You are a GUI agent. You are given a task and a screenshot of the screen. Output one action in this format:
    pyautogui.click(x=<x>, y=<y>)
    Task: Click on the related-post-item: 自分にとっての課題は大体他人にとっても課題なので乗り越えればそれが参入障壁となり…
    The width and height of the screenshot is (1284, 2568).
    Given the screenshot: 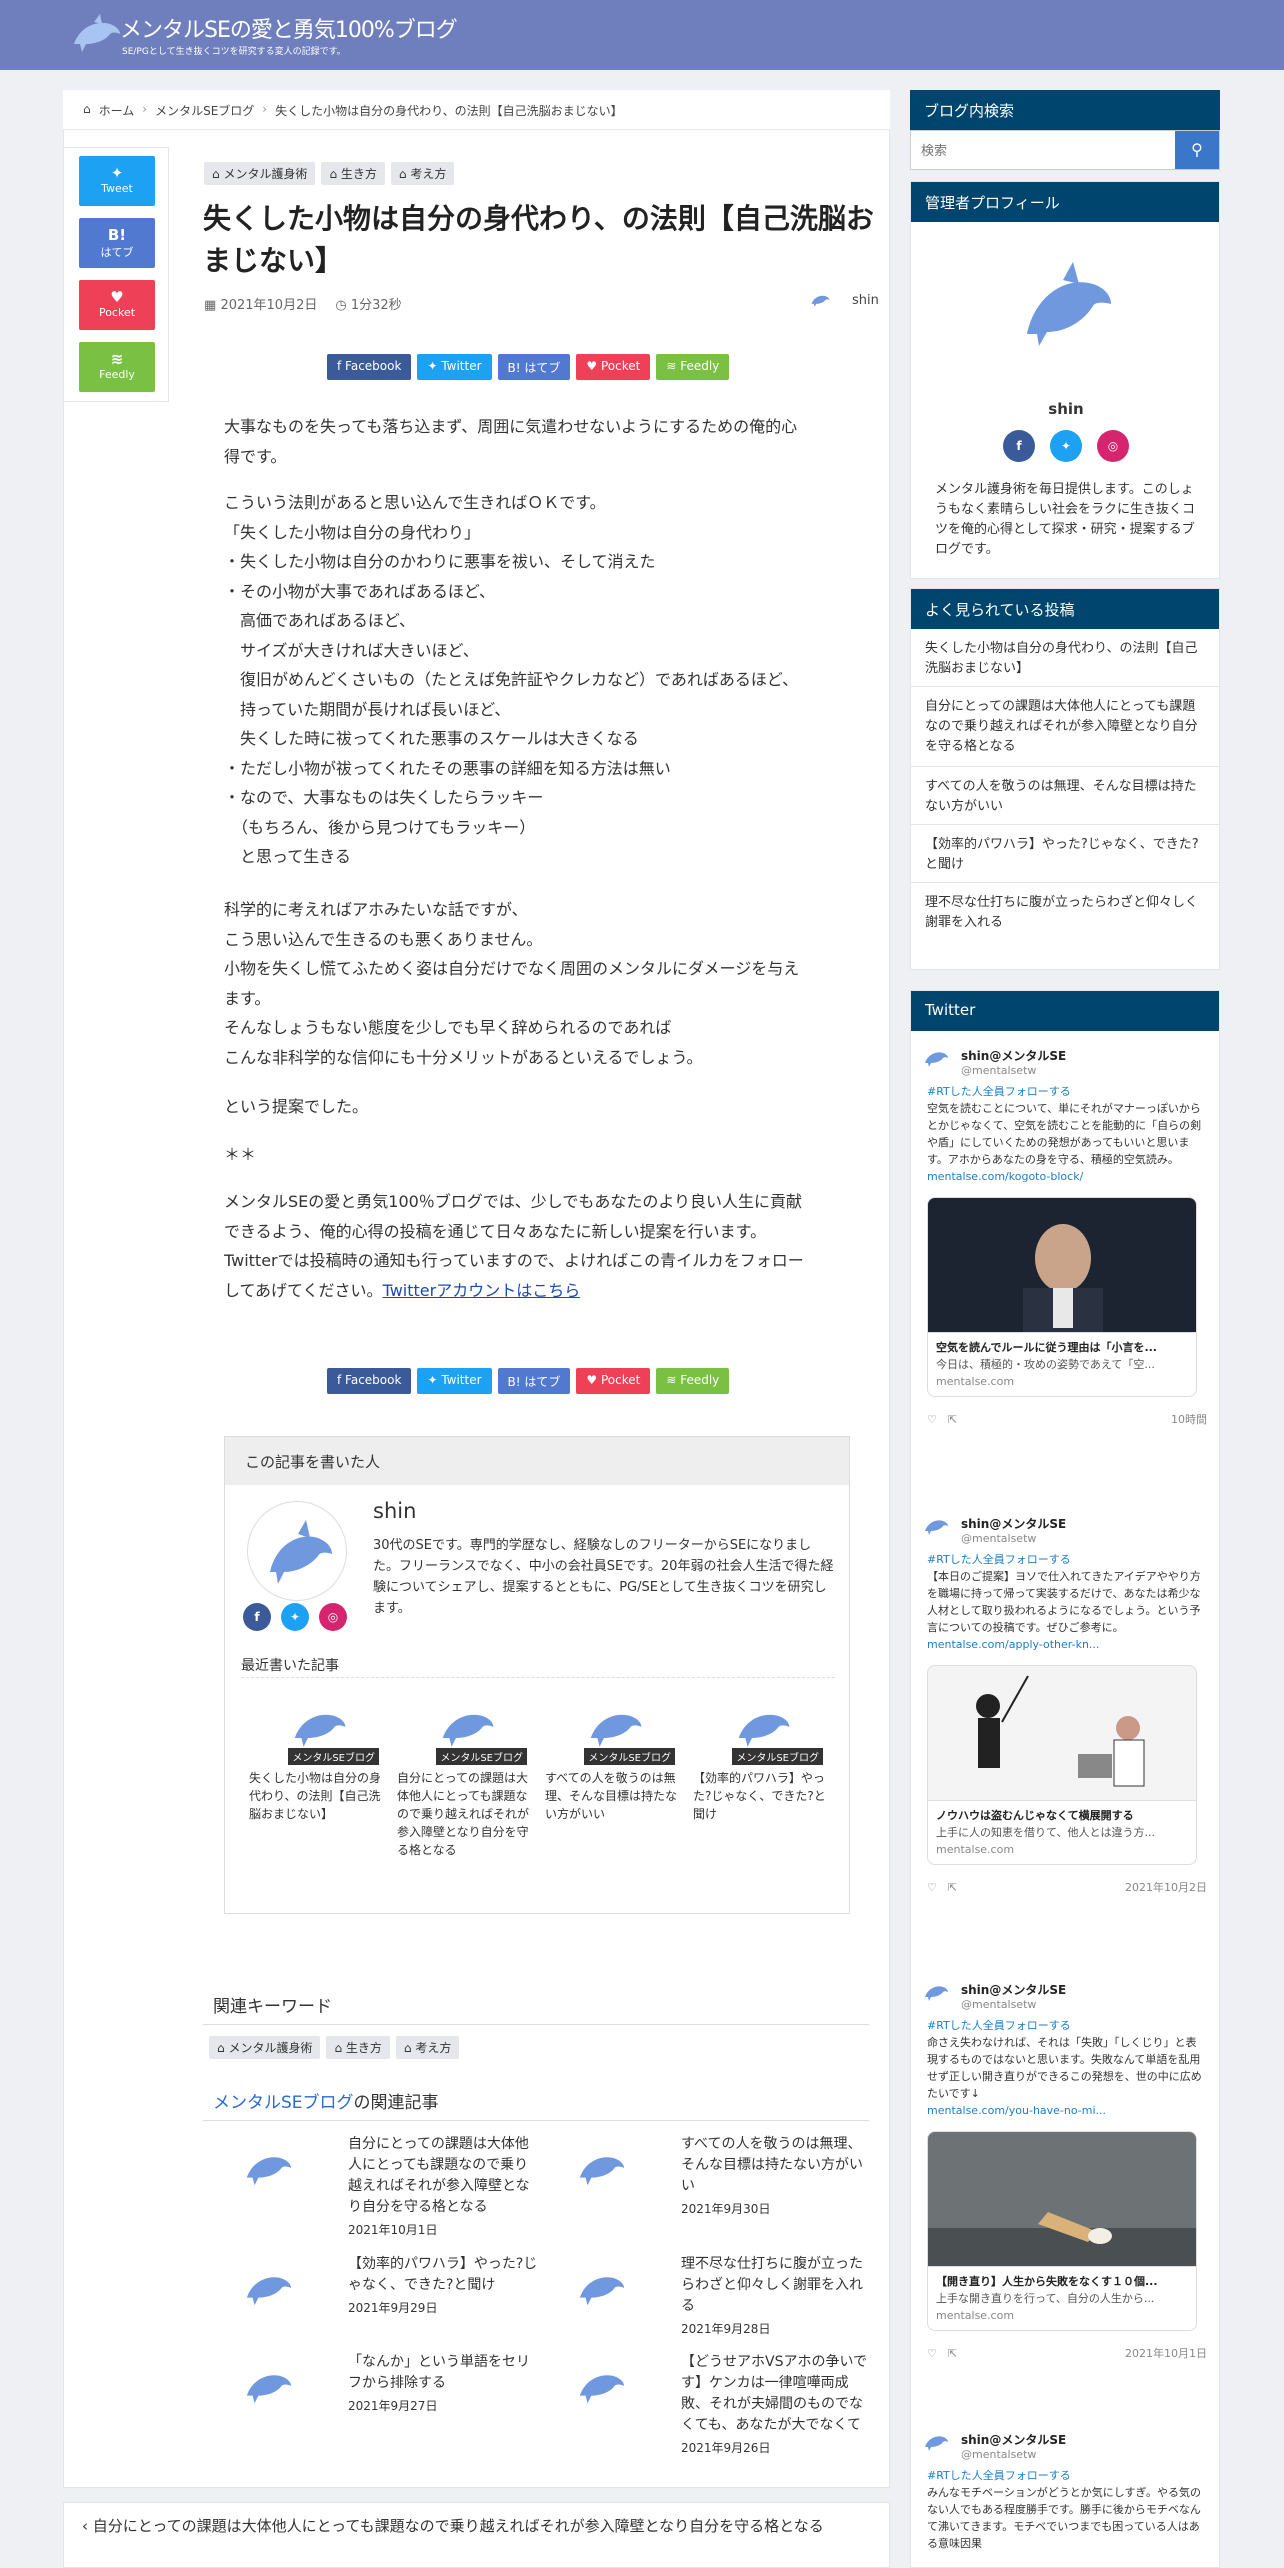 What is the action you would take?
    pyautogui.click(x=368, y=2185)
    